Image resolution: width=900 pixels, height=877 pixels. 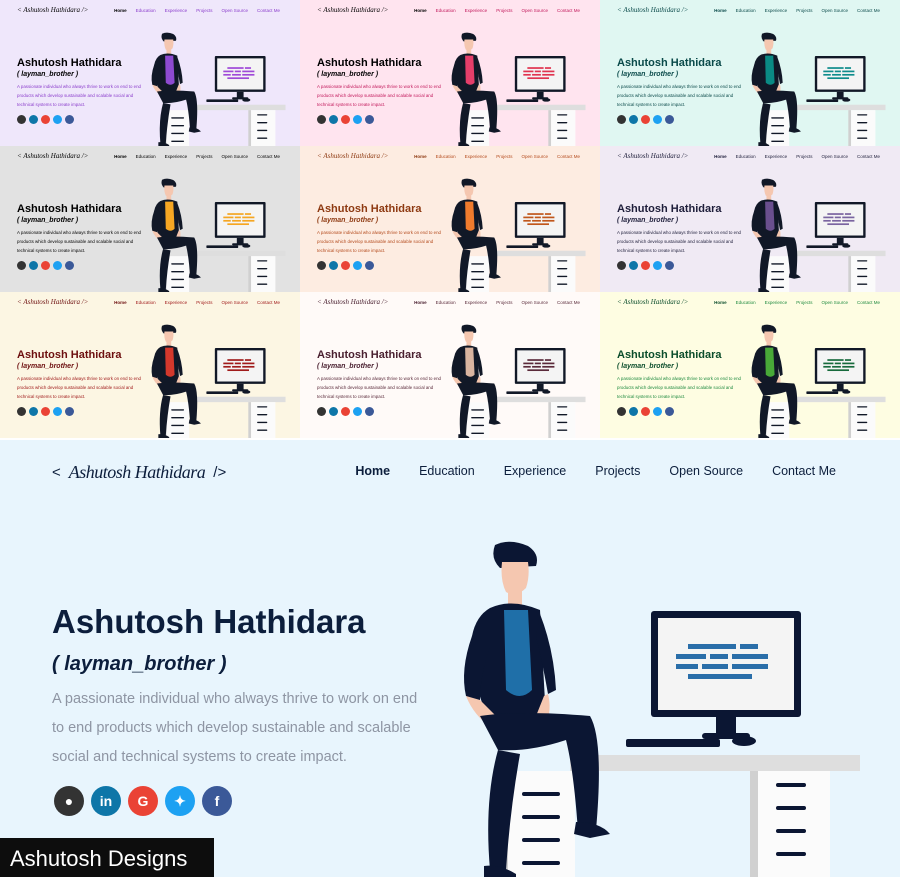 What do you see at coordinates (706, 471) in the screenshot?
I see `nav-open-source: Open Source` at bounding box center [706, 471].